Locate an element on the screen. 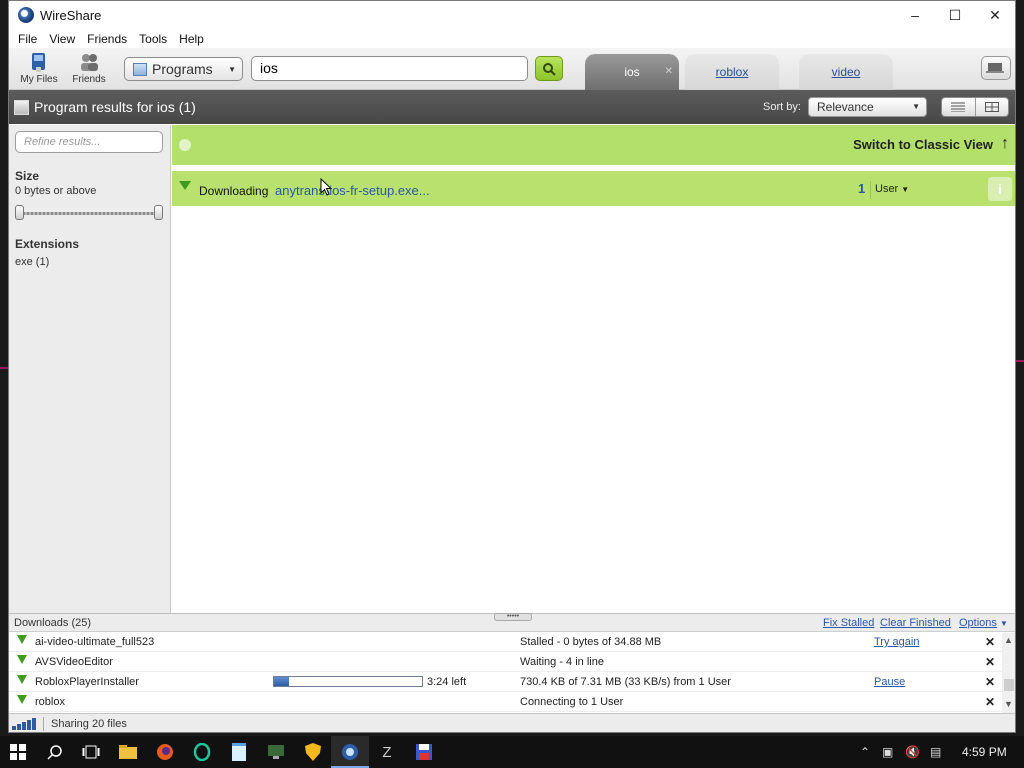 Image resolution: width=1024 pixels, height=768 pixels. mouse-cursor-icon is located at coordinates (326, 187).